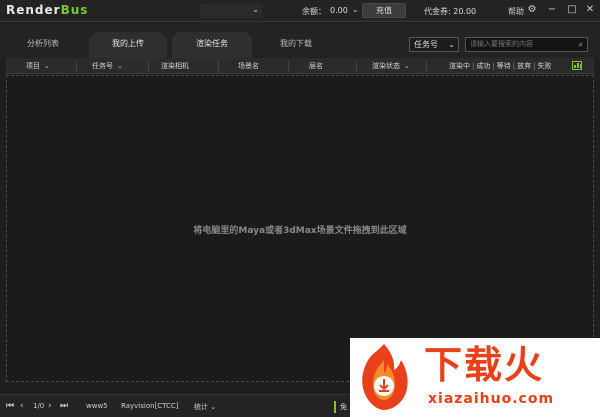 This screenshot has width=600, height=417. Describe the element at coordinates (491, 399) in the screenshot. I see `watermark-url: xiazaihuo.com` at that location.